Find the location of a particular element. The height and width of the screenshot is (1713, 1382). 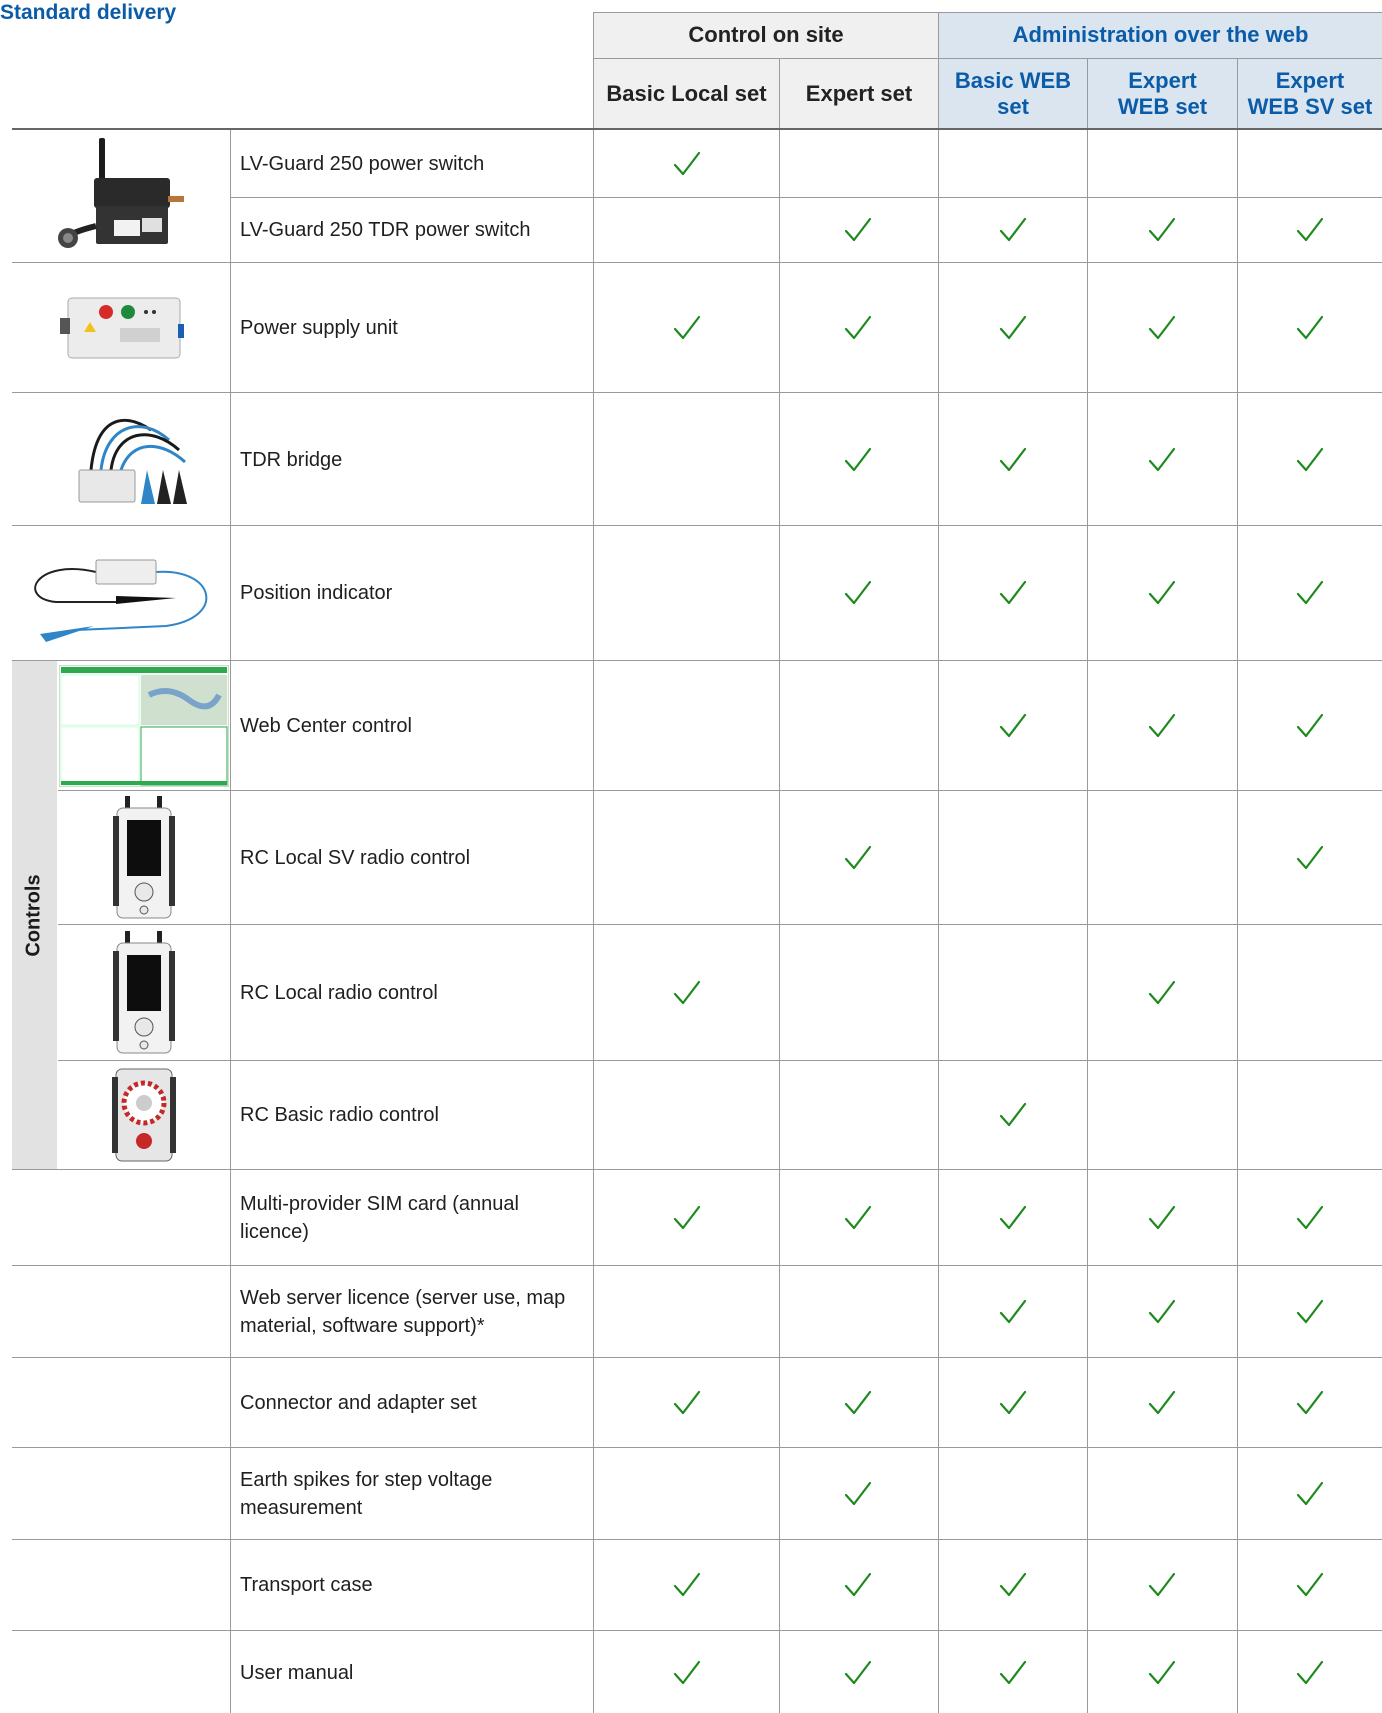

row-label-connector-set: Connector and adapter set is located at coordinates (358, 1403).